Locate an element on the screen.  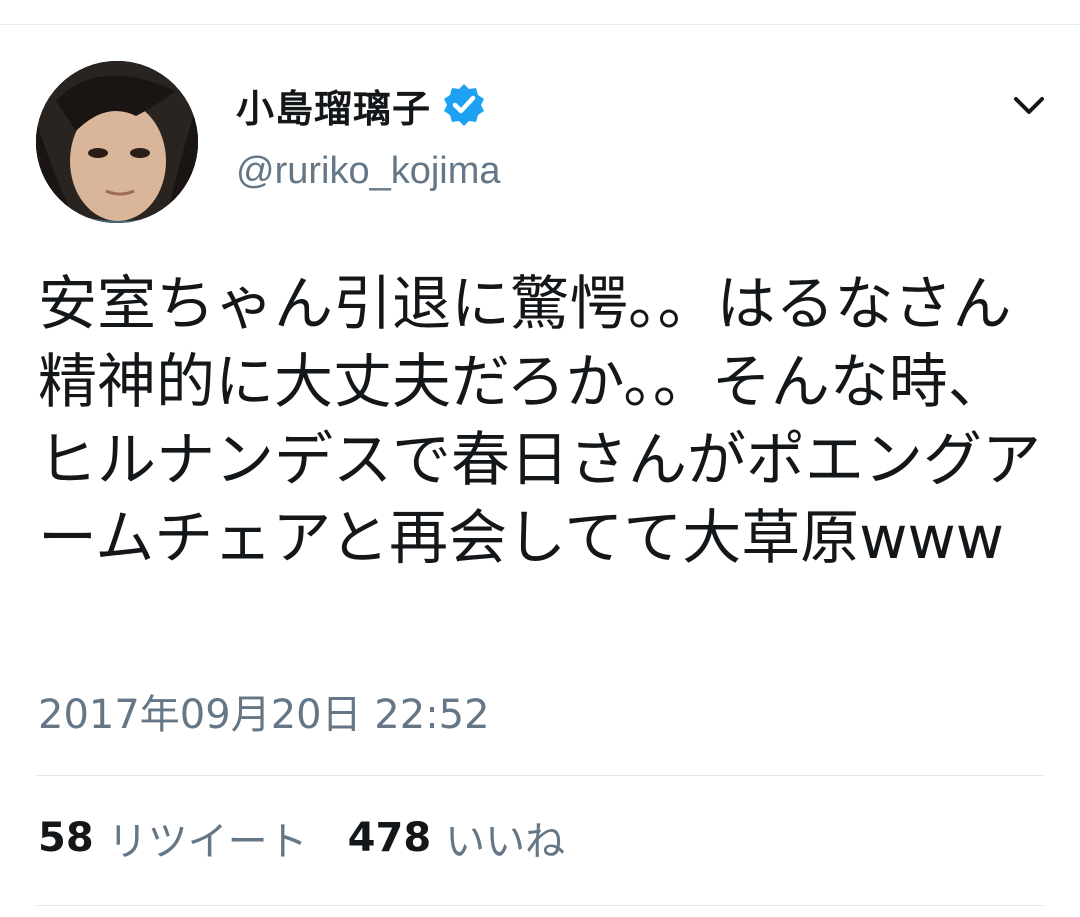
tweet-timestamp: 2017年09月20日 22:52 is located at coordinates (264, 711).